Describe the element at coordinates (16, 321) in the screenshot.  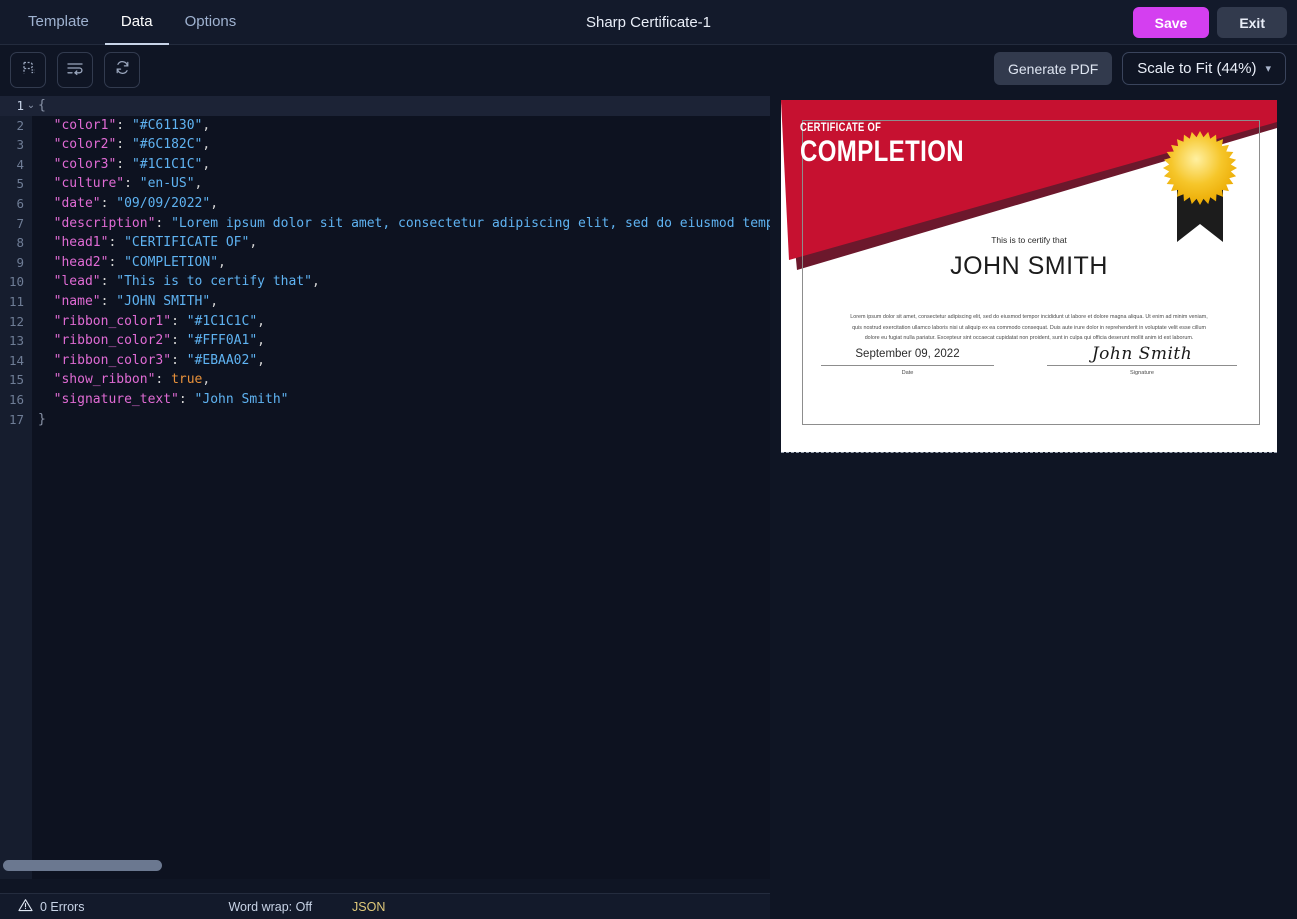
I see `line-number: 12` at that location.